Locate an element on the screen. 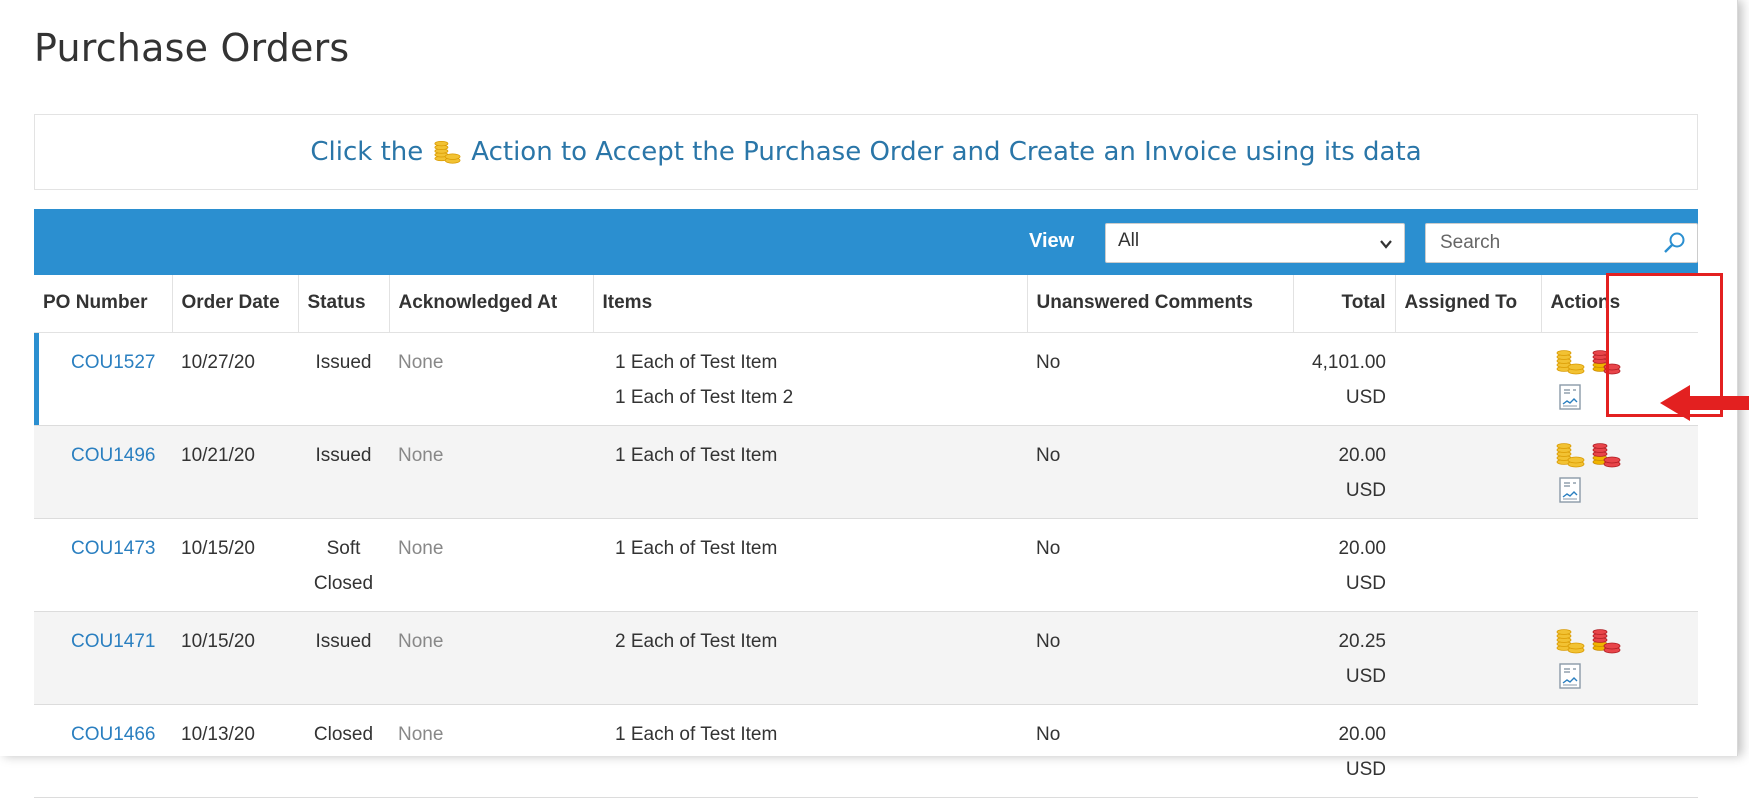  status-text-line2: Closed is located at coordinates (343, 583).